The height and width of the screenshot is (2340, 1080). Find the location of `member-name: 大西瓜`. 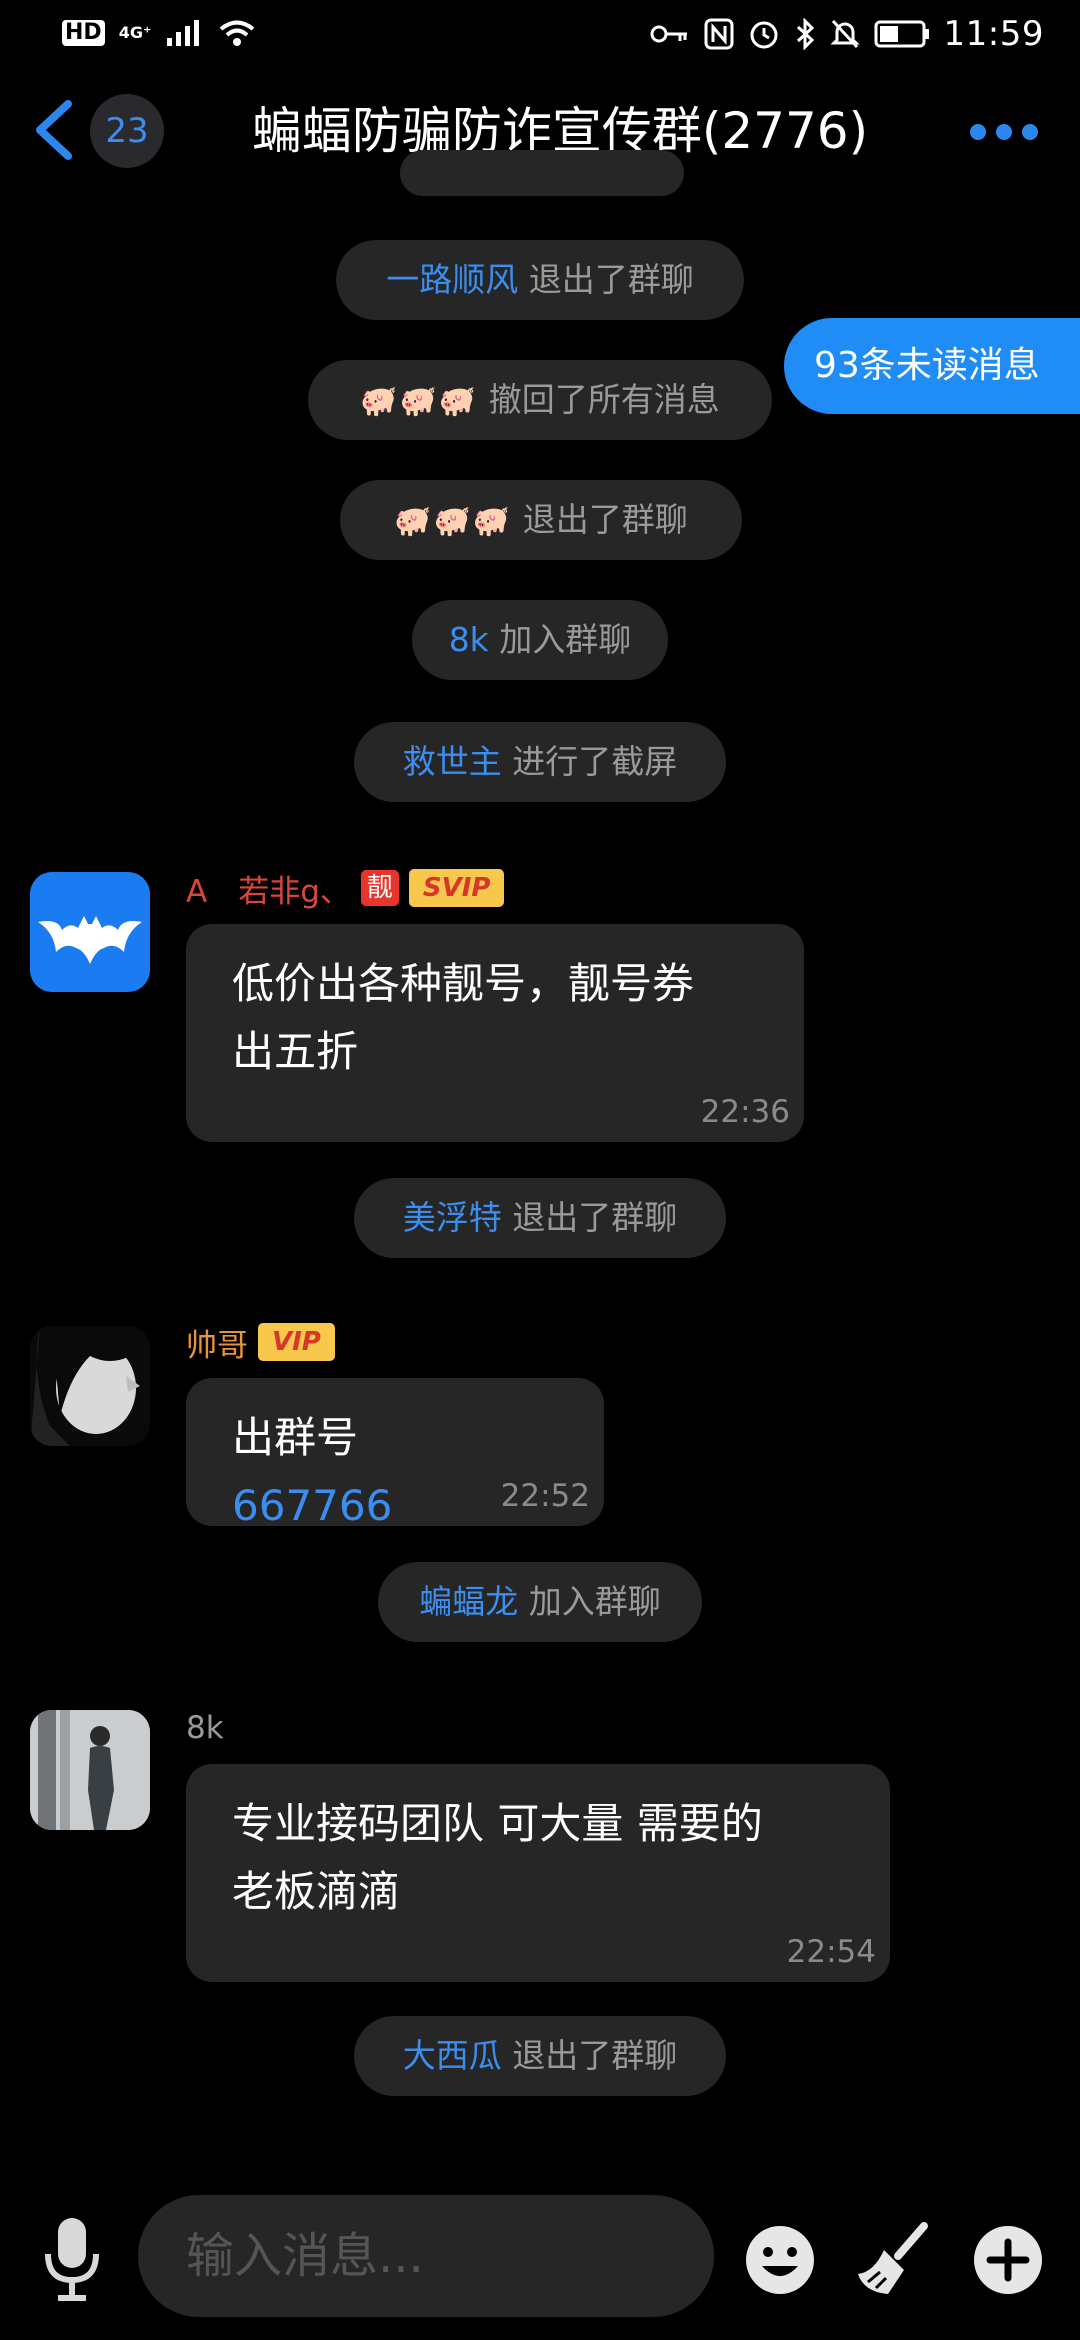

member-name: 大西瓜 is located at coordinates (452, 2055).